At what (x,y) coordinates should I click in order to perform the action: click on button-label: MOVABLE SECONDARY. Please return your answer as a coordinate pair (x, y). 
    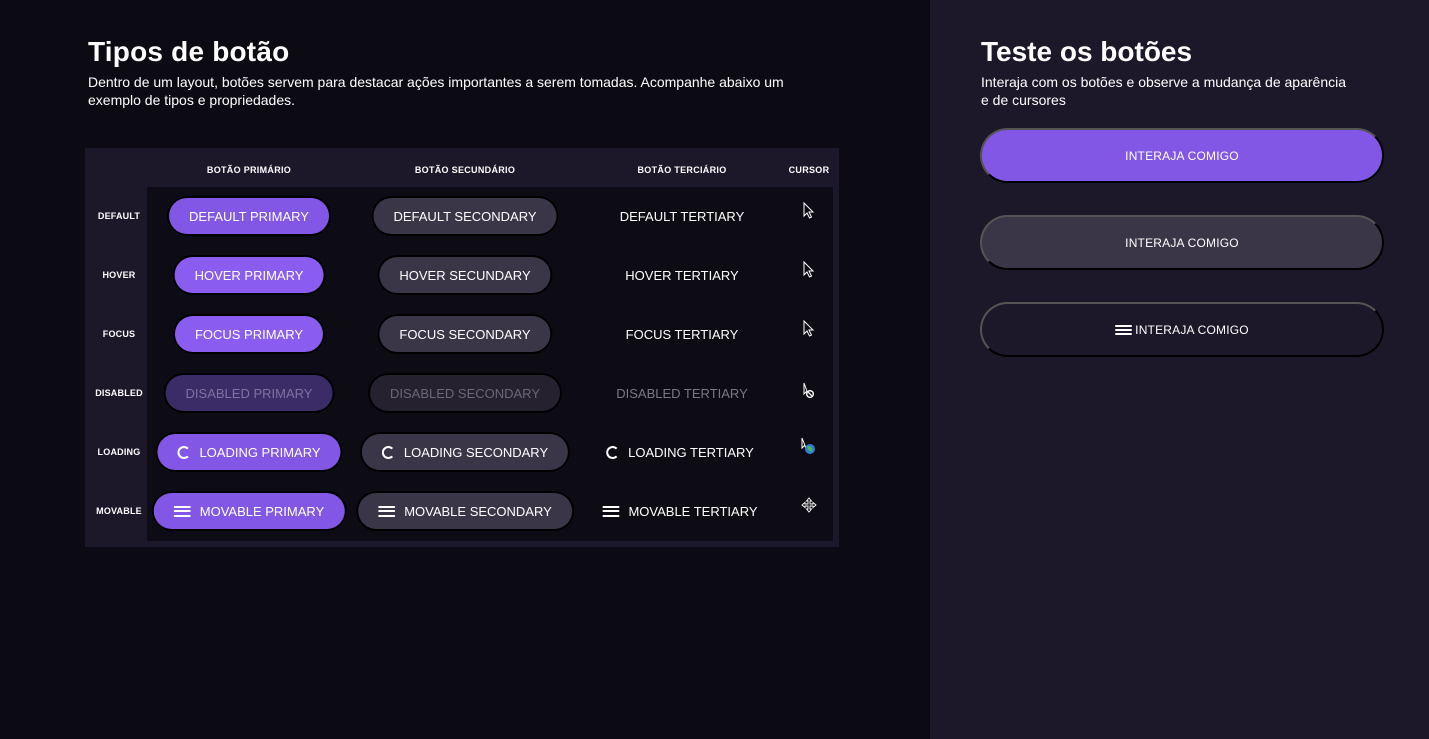
    Looking at the image, I should click on (478, 511).